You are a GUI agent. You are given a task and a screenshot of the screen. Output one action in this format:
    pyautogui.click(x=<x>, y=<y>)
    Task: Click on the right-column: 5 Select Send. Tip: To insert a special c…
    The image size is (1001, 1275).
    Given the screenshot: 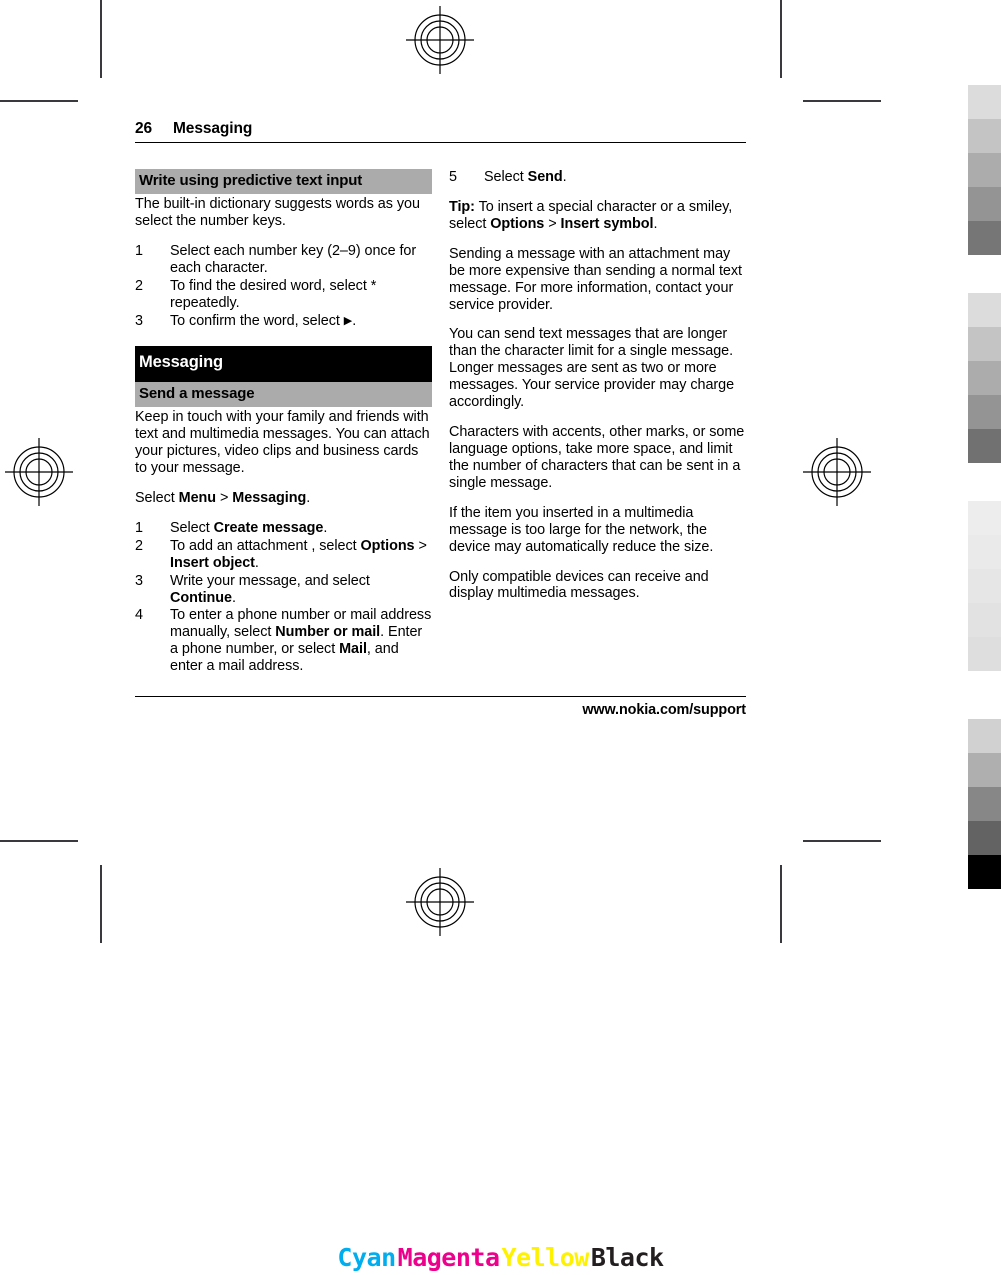 What is the action you would take?
    pyautogui.click(x=597, y=392)
    